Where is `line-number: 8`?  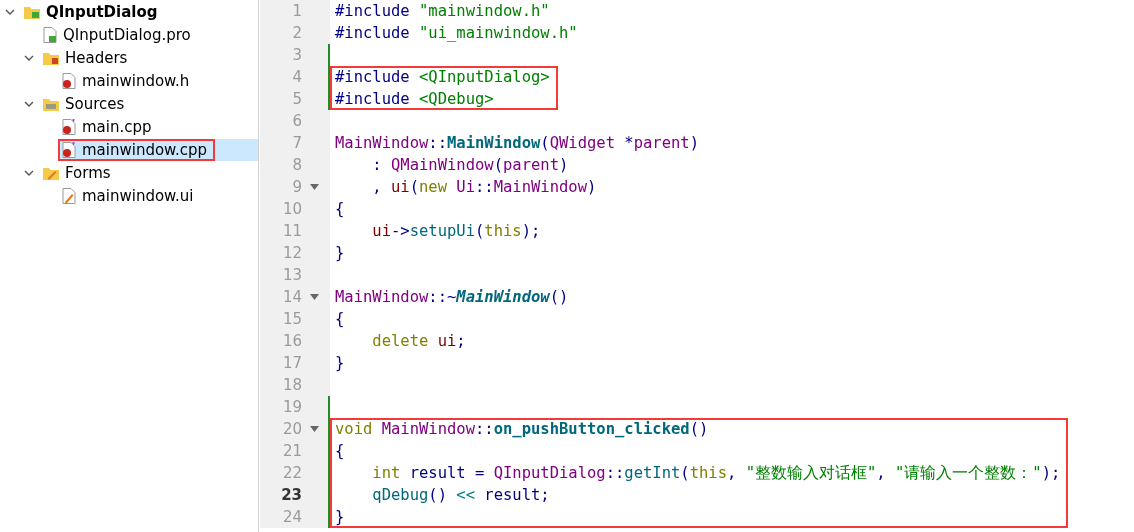 line-number: 8 is located at coordinates (296, 165).